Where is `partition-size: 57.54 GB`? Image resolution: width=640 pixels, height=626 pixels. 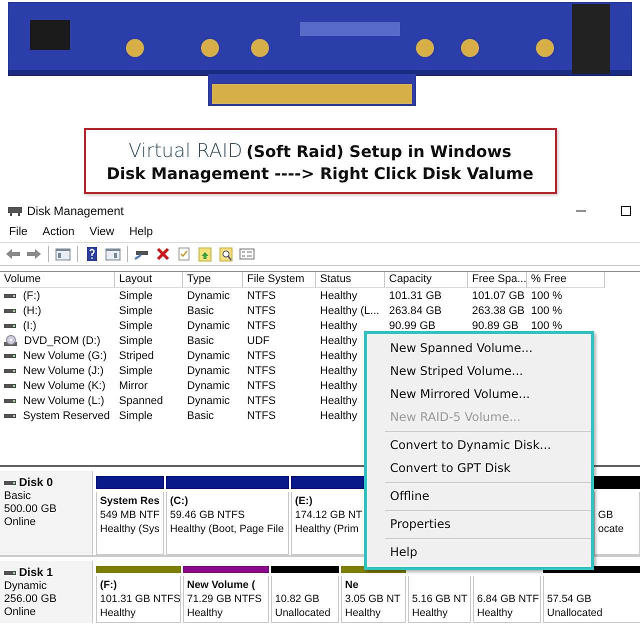 partition-size: 57.54 GB is located at coordinates (569, 599).